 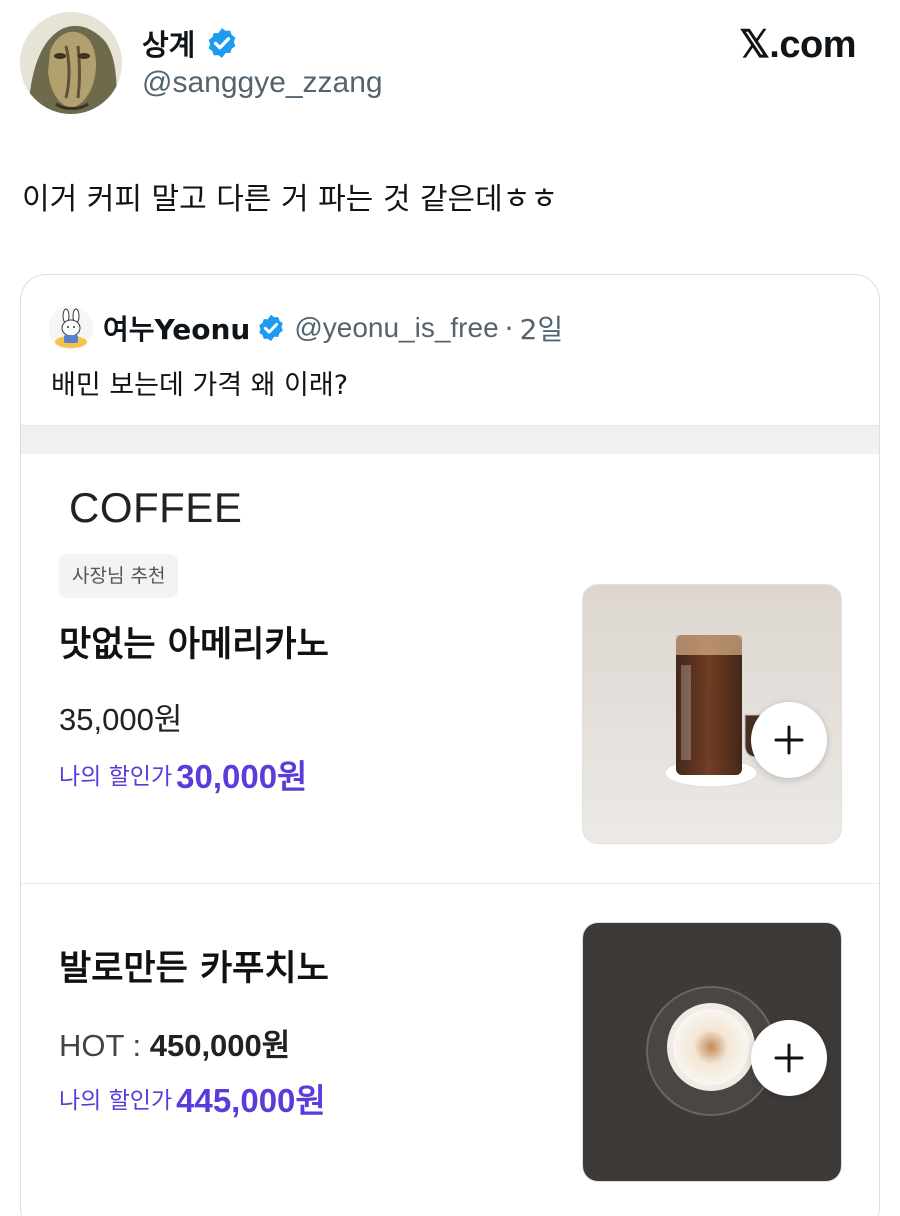 What do you see at coordinates (542, 328) in the screenshot?
I see `quoted-timestamp: 2일` at bounding box center [542, 328].